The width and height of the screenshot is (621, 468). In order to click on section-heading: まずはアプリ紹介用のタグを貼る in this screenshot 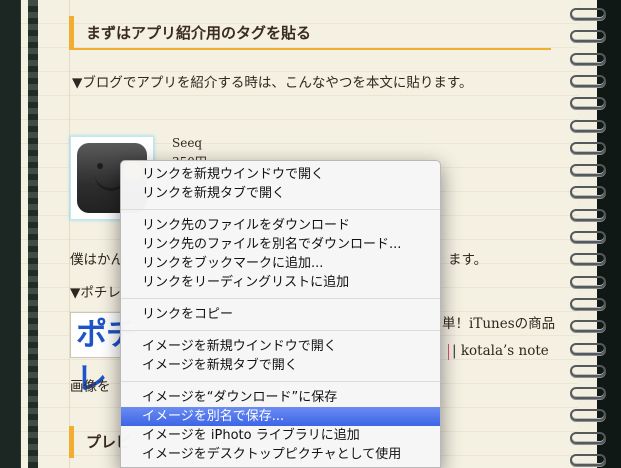, I will do `click(310, 33)`.